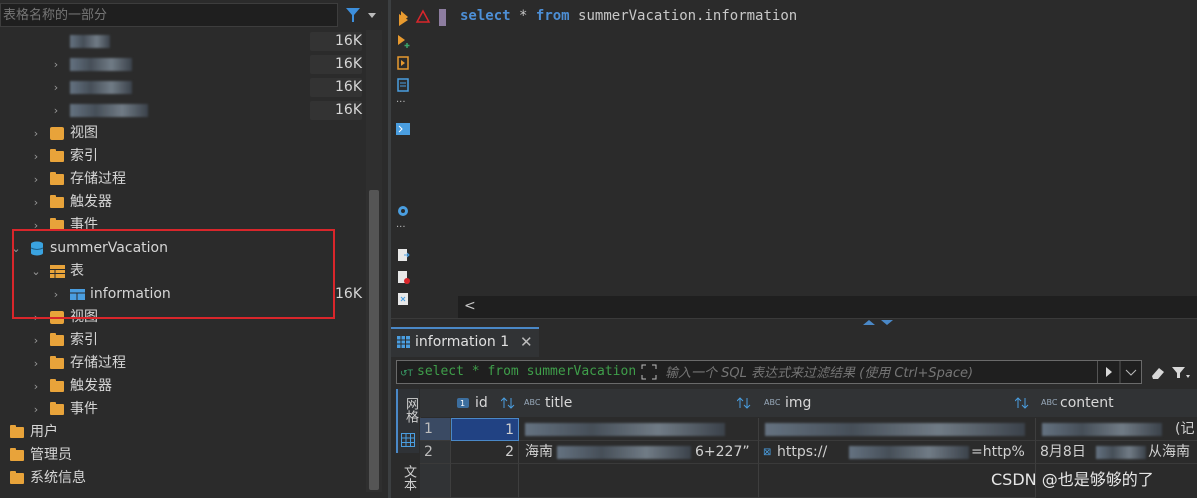 This screenshot has width=1197, height=498. I want to click on explain-plan-button, so click(403, 84).